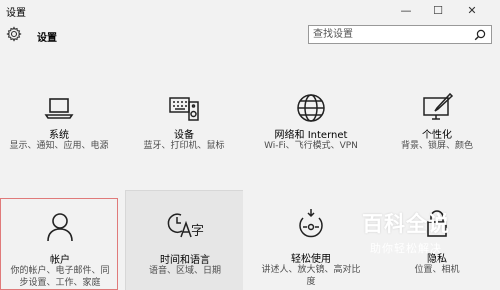  Describe the element at coordinates (197, 231) in the screenshot. I see `svg-text: 字` at that location.